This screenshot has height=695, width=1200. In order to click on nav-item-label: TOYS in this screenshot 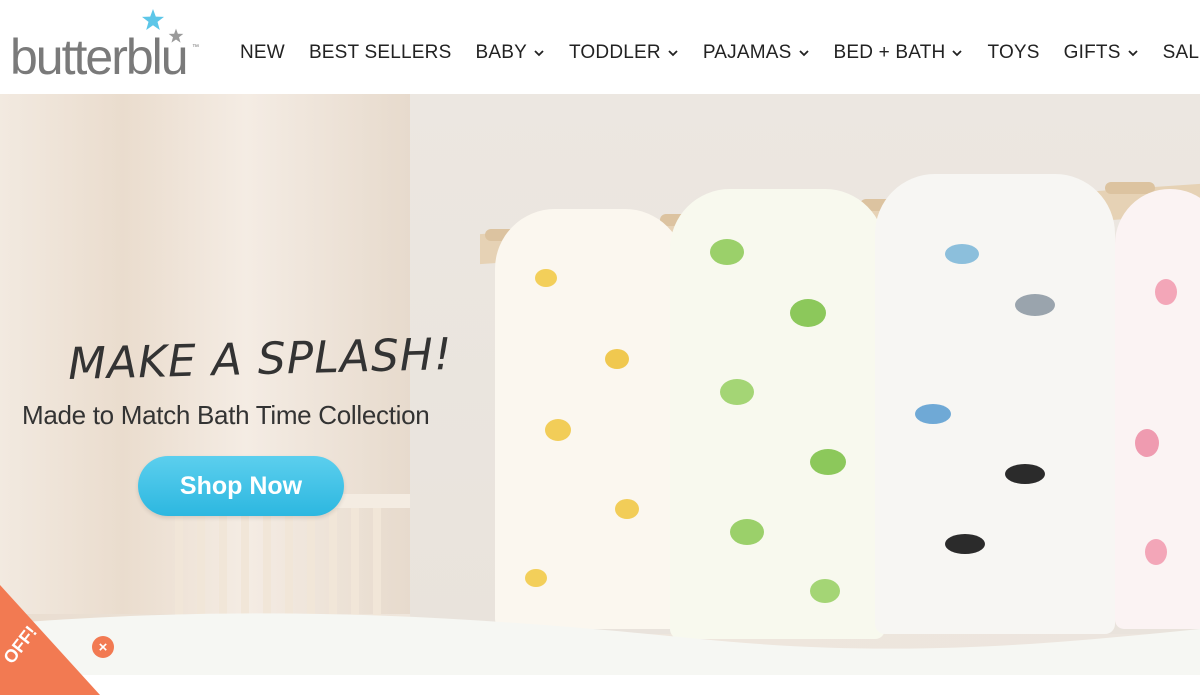, I will do `click(1013, 52)`.